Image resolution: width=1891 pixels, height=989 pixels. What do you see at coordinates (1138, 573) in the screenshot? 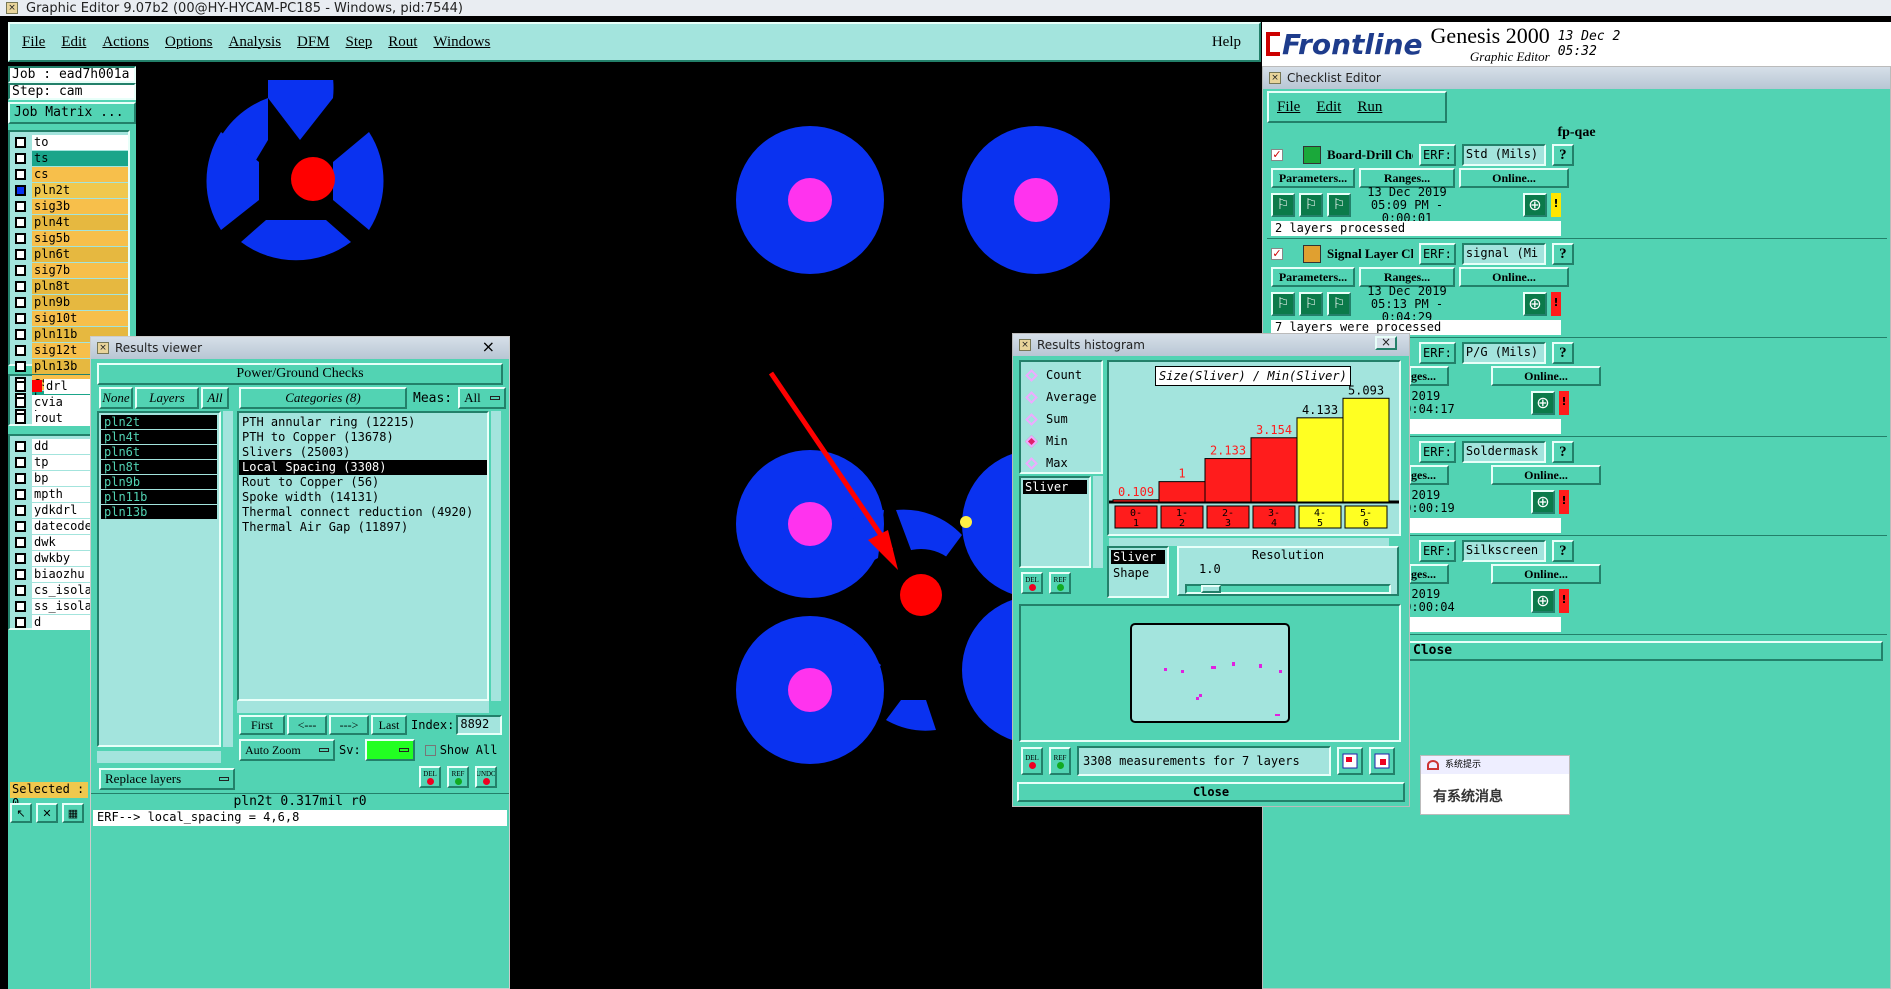
I see `shape-item: Shape` at bounding box center [1138, 573].